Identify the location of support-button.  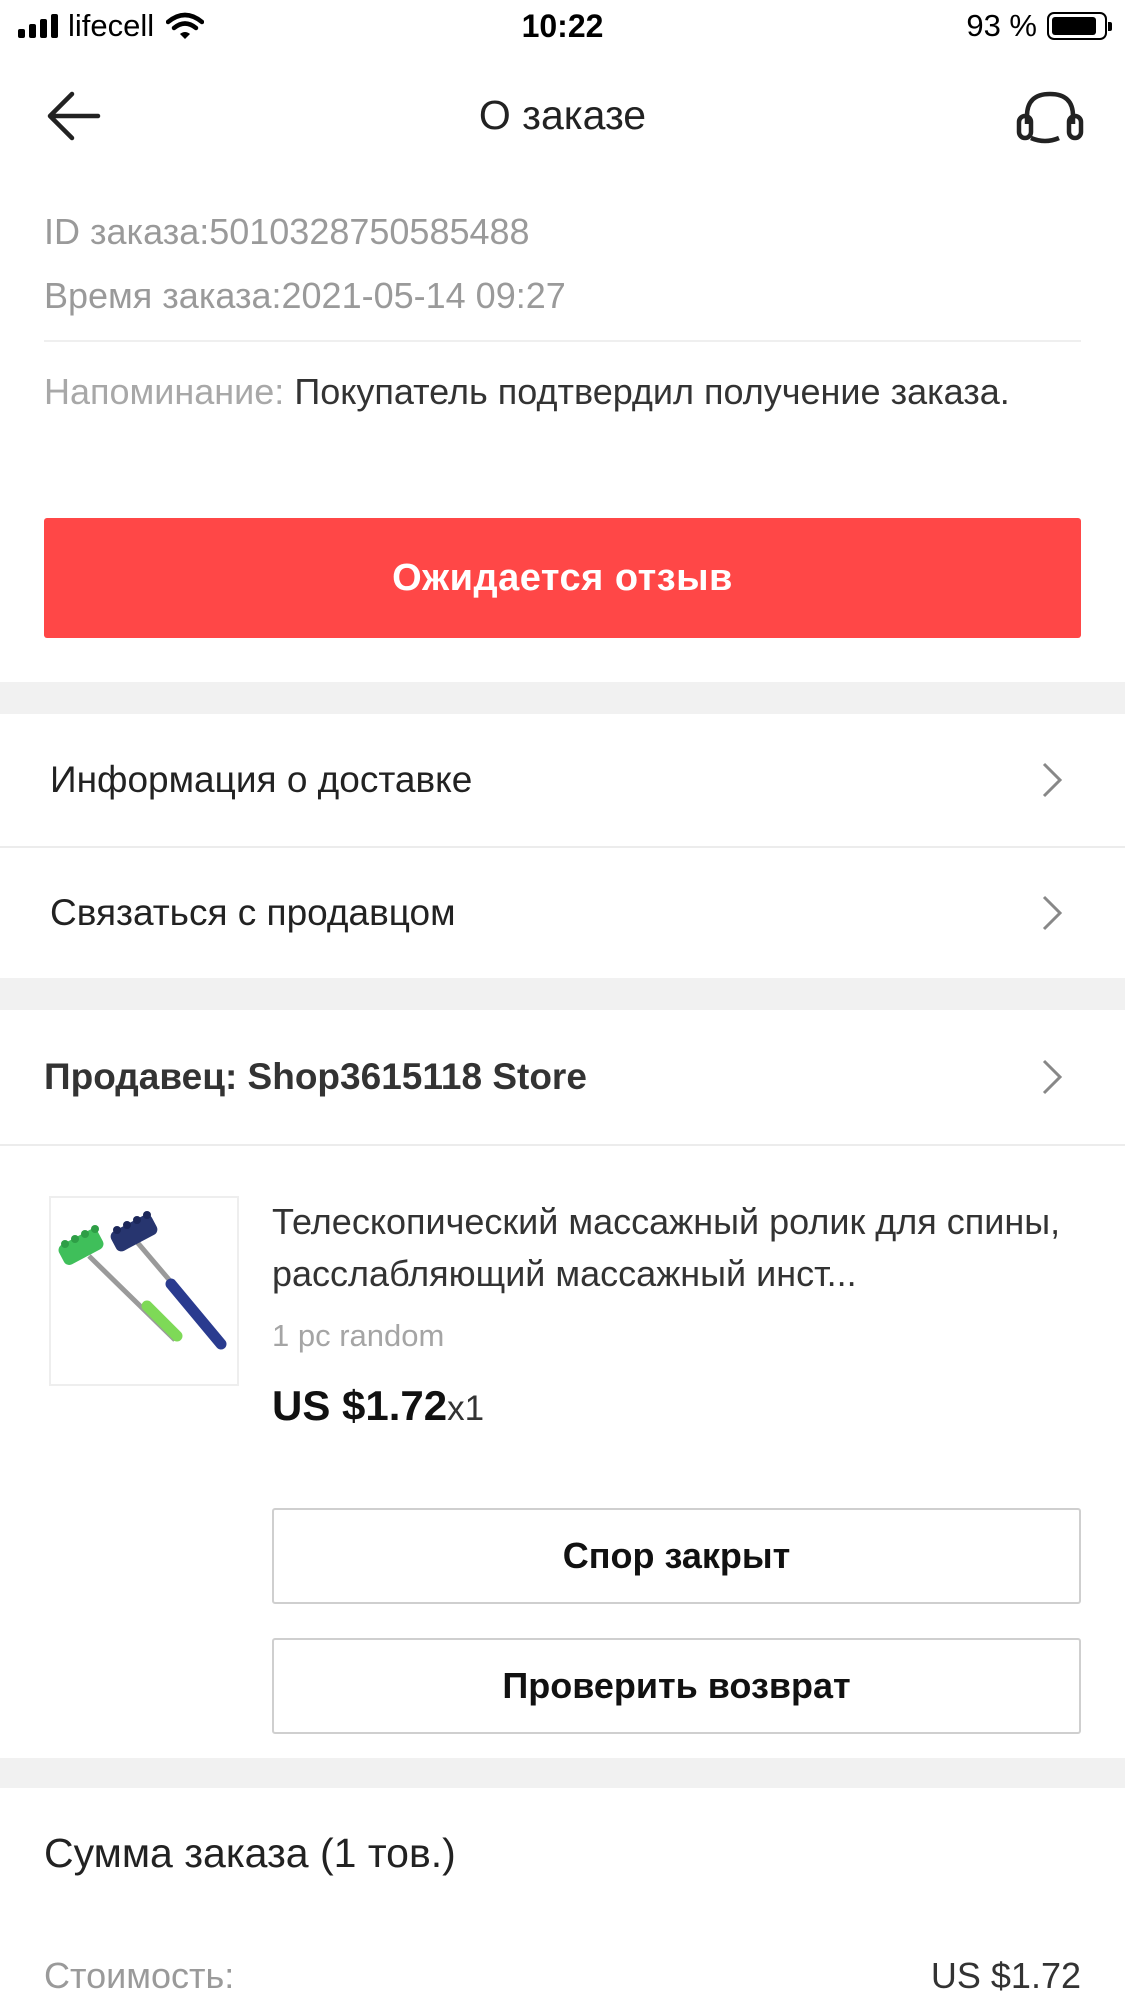
(1050, 118).